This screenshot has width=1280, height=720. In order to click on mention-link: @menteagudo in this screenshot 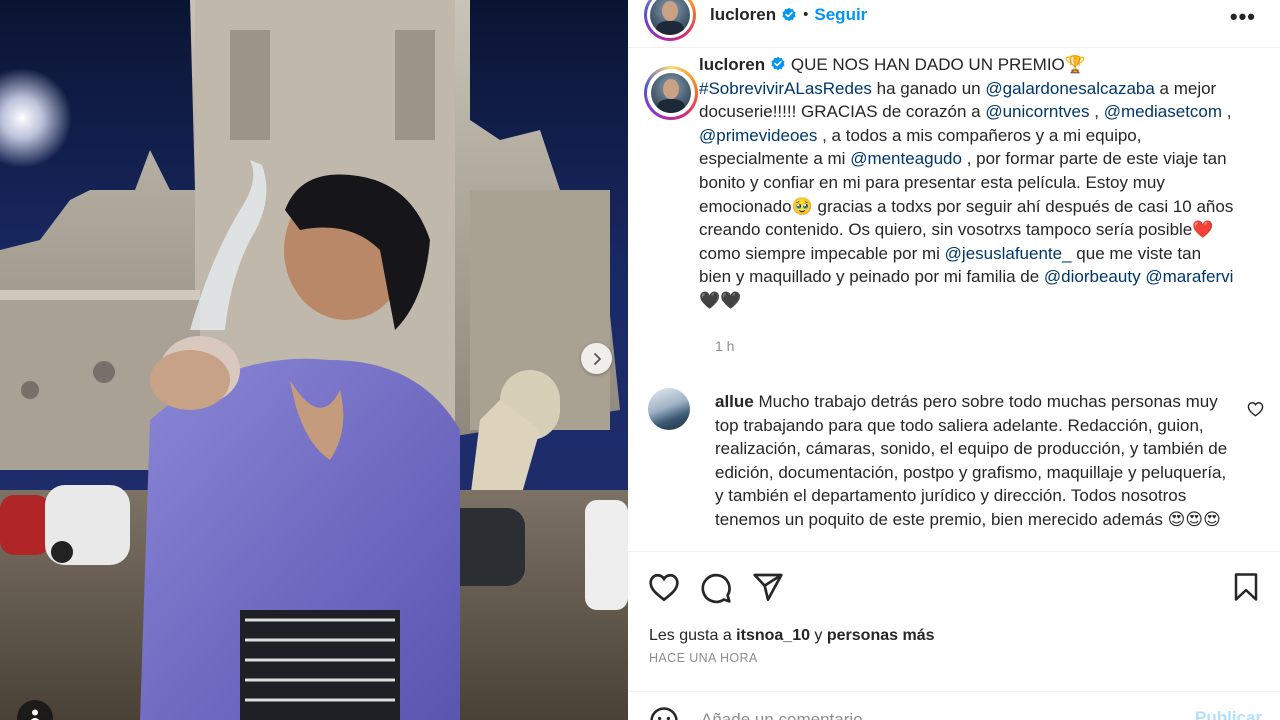, I will do `click(906, 158)`.